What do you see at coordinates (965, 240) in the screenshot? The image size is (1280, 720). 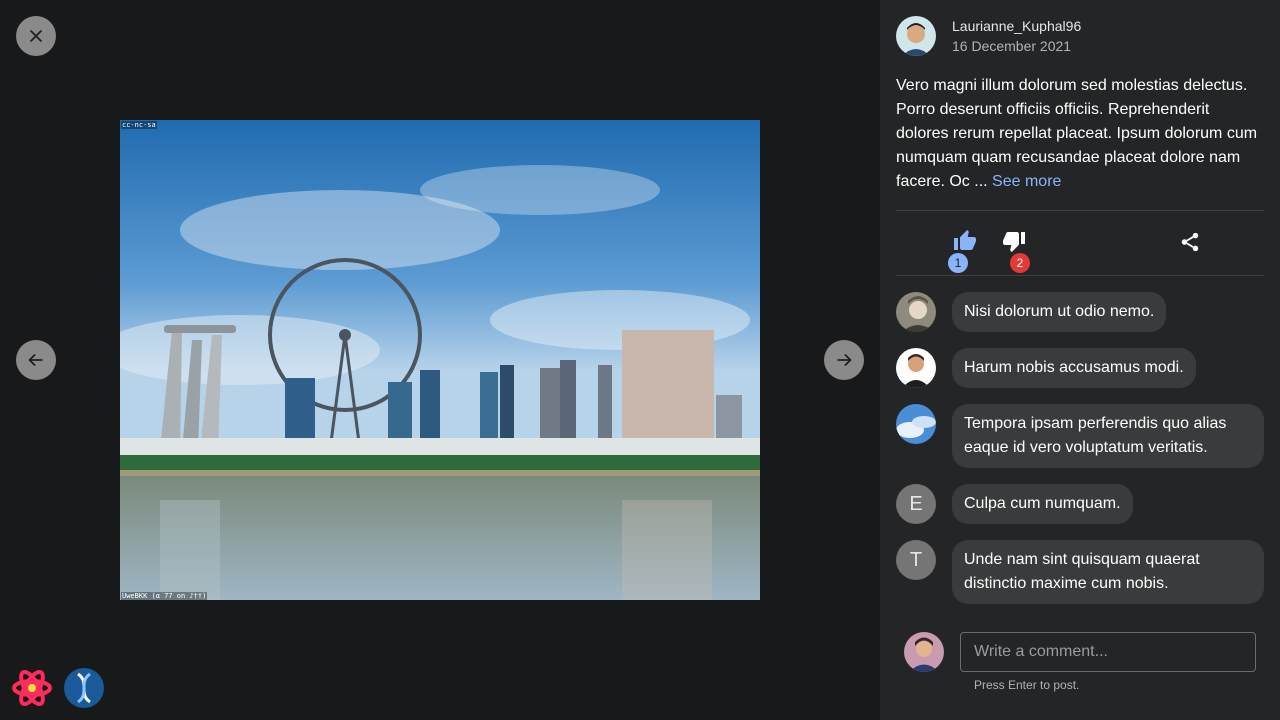 I see `thumb-up-icon` at bounding box center [965, 240].